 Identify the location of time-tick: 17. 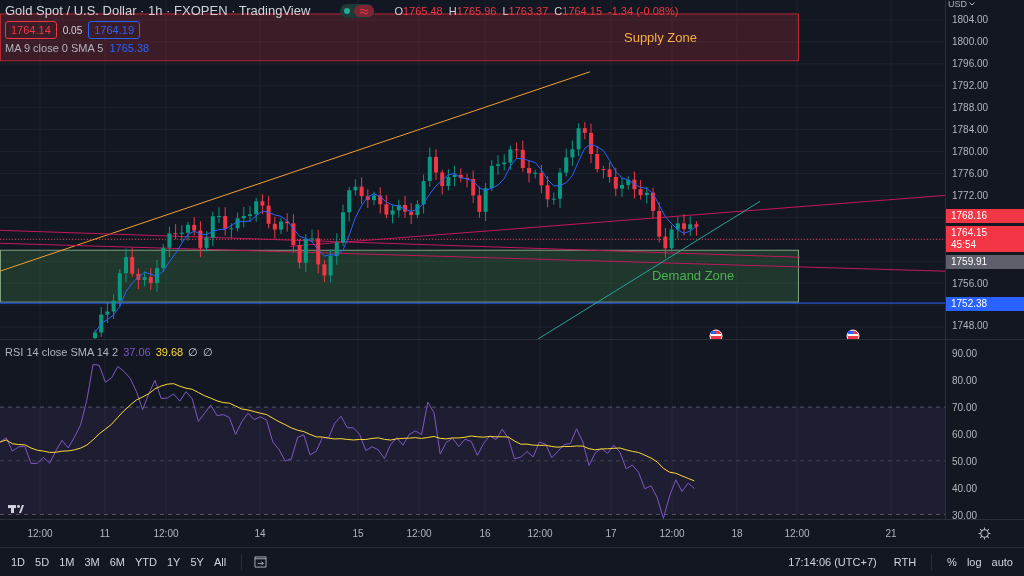
(611, 533).